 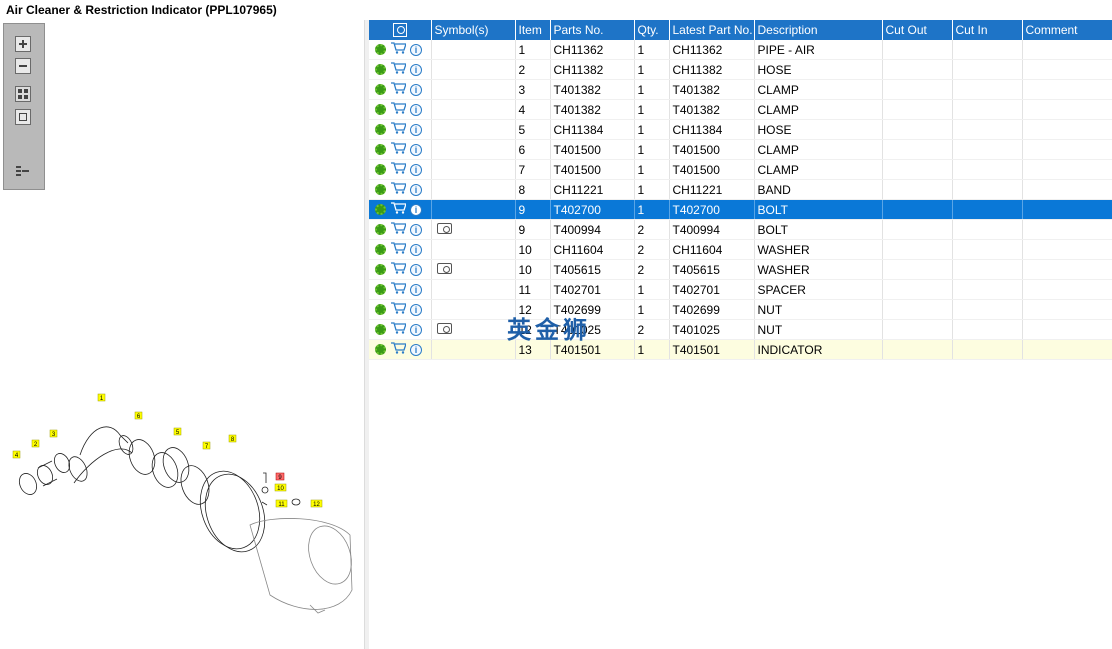 What do you see at coordinates (35, 443) in the screenshot?
I see `callout: 2` at bounding box center [35, 443].